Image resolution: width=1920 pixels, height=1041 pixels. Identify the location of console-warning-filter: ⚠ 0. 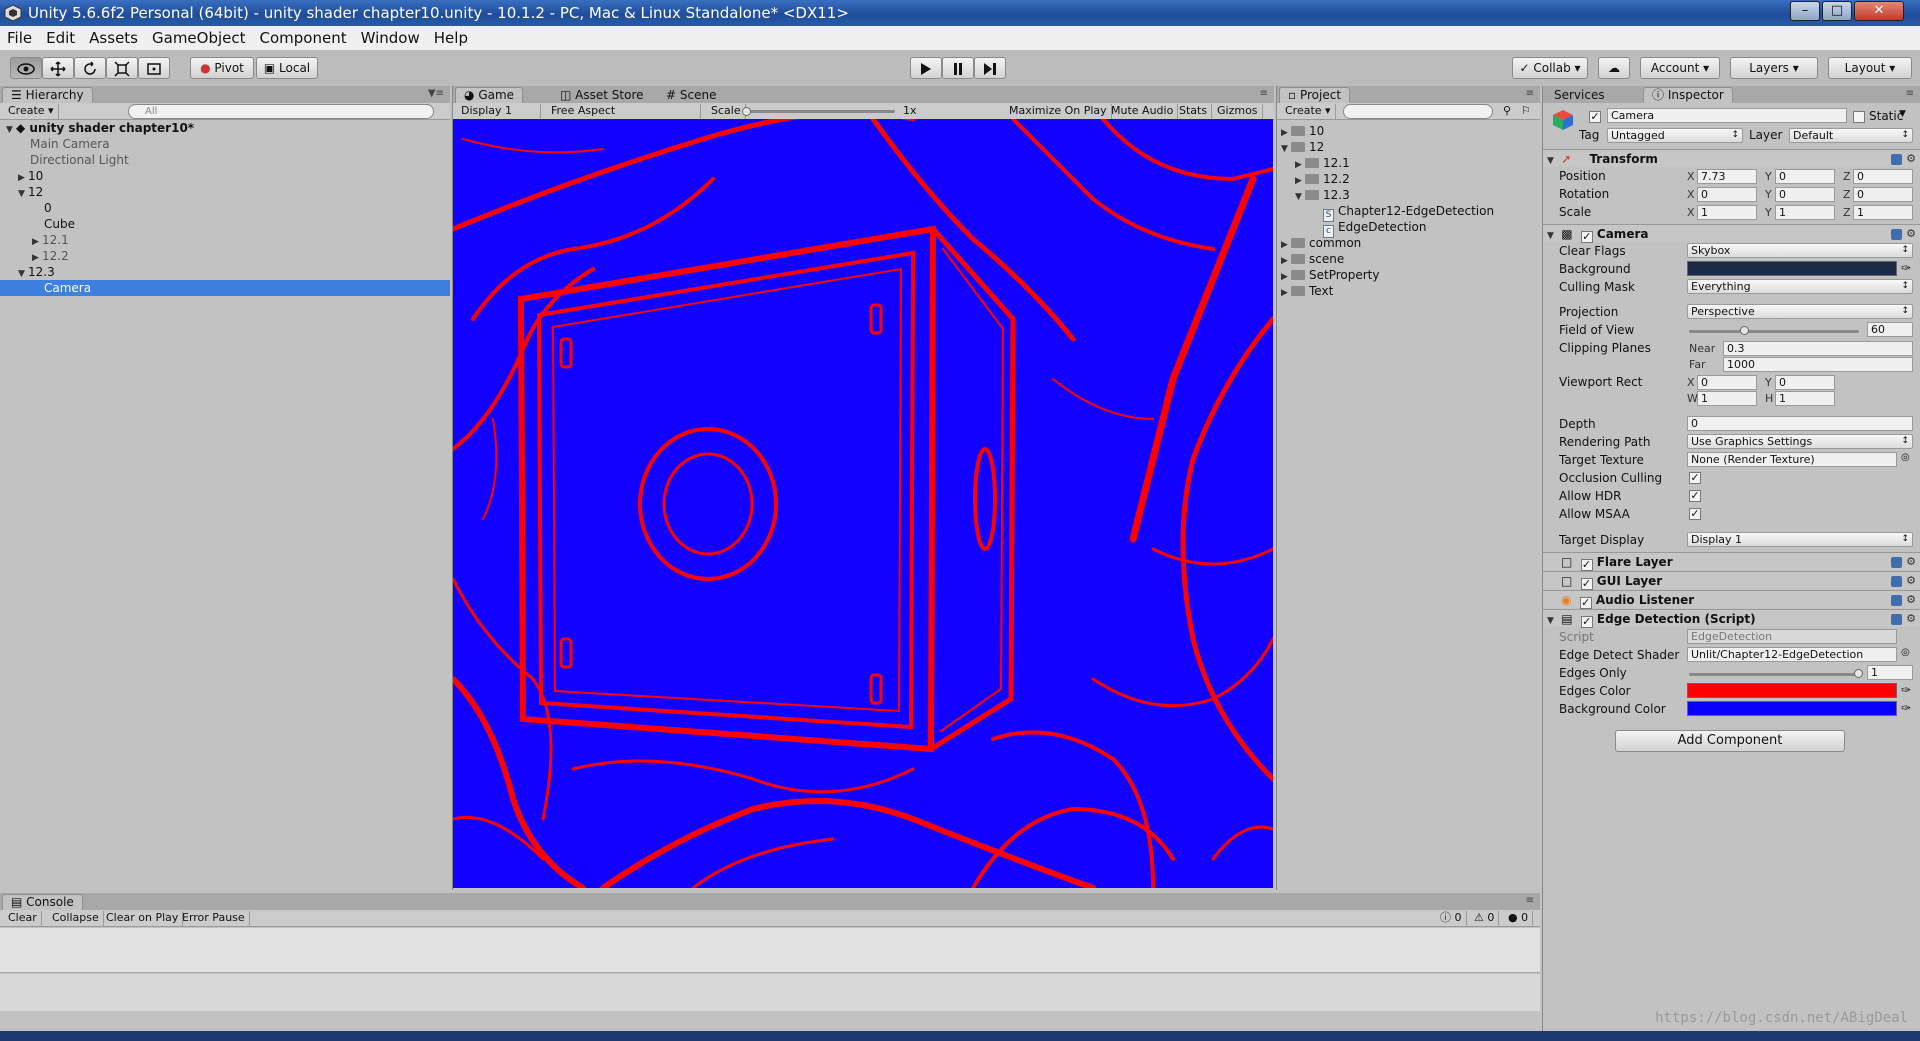
(1485, 918).